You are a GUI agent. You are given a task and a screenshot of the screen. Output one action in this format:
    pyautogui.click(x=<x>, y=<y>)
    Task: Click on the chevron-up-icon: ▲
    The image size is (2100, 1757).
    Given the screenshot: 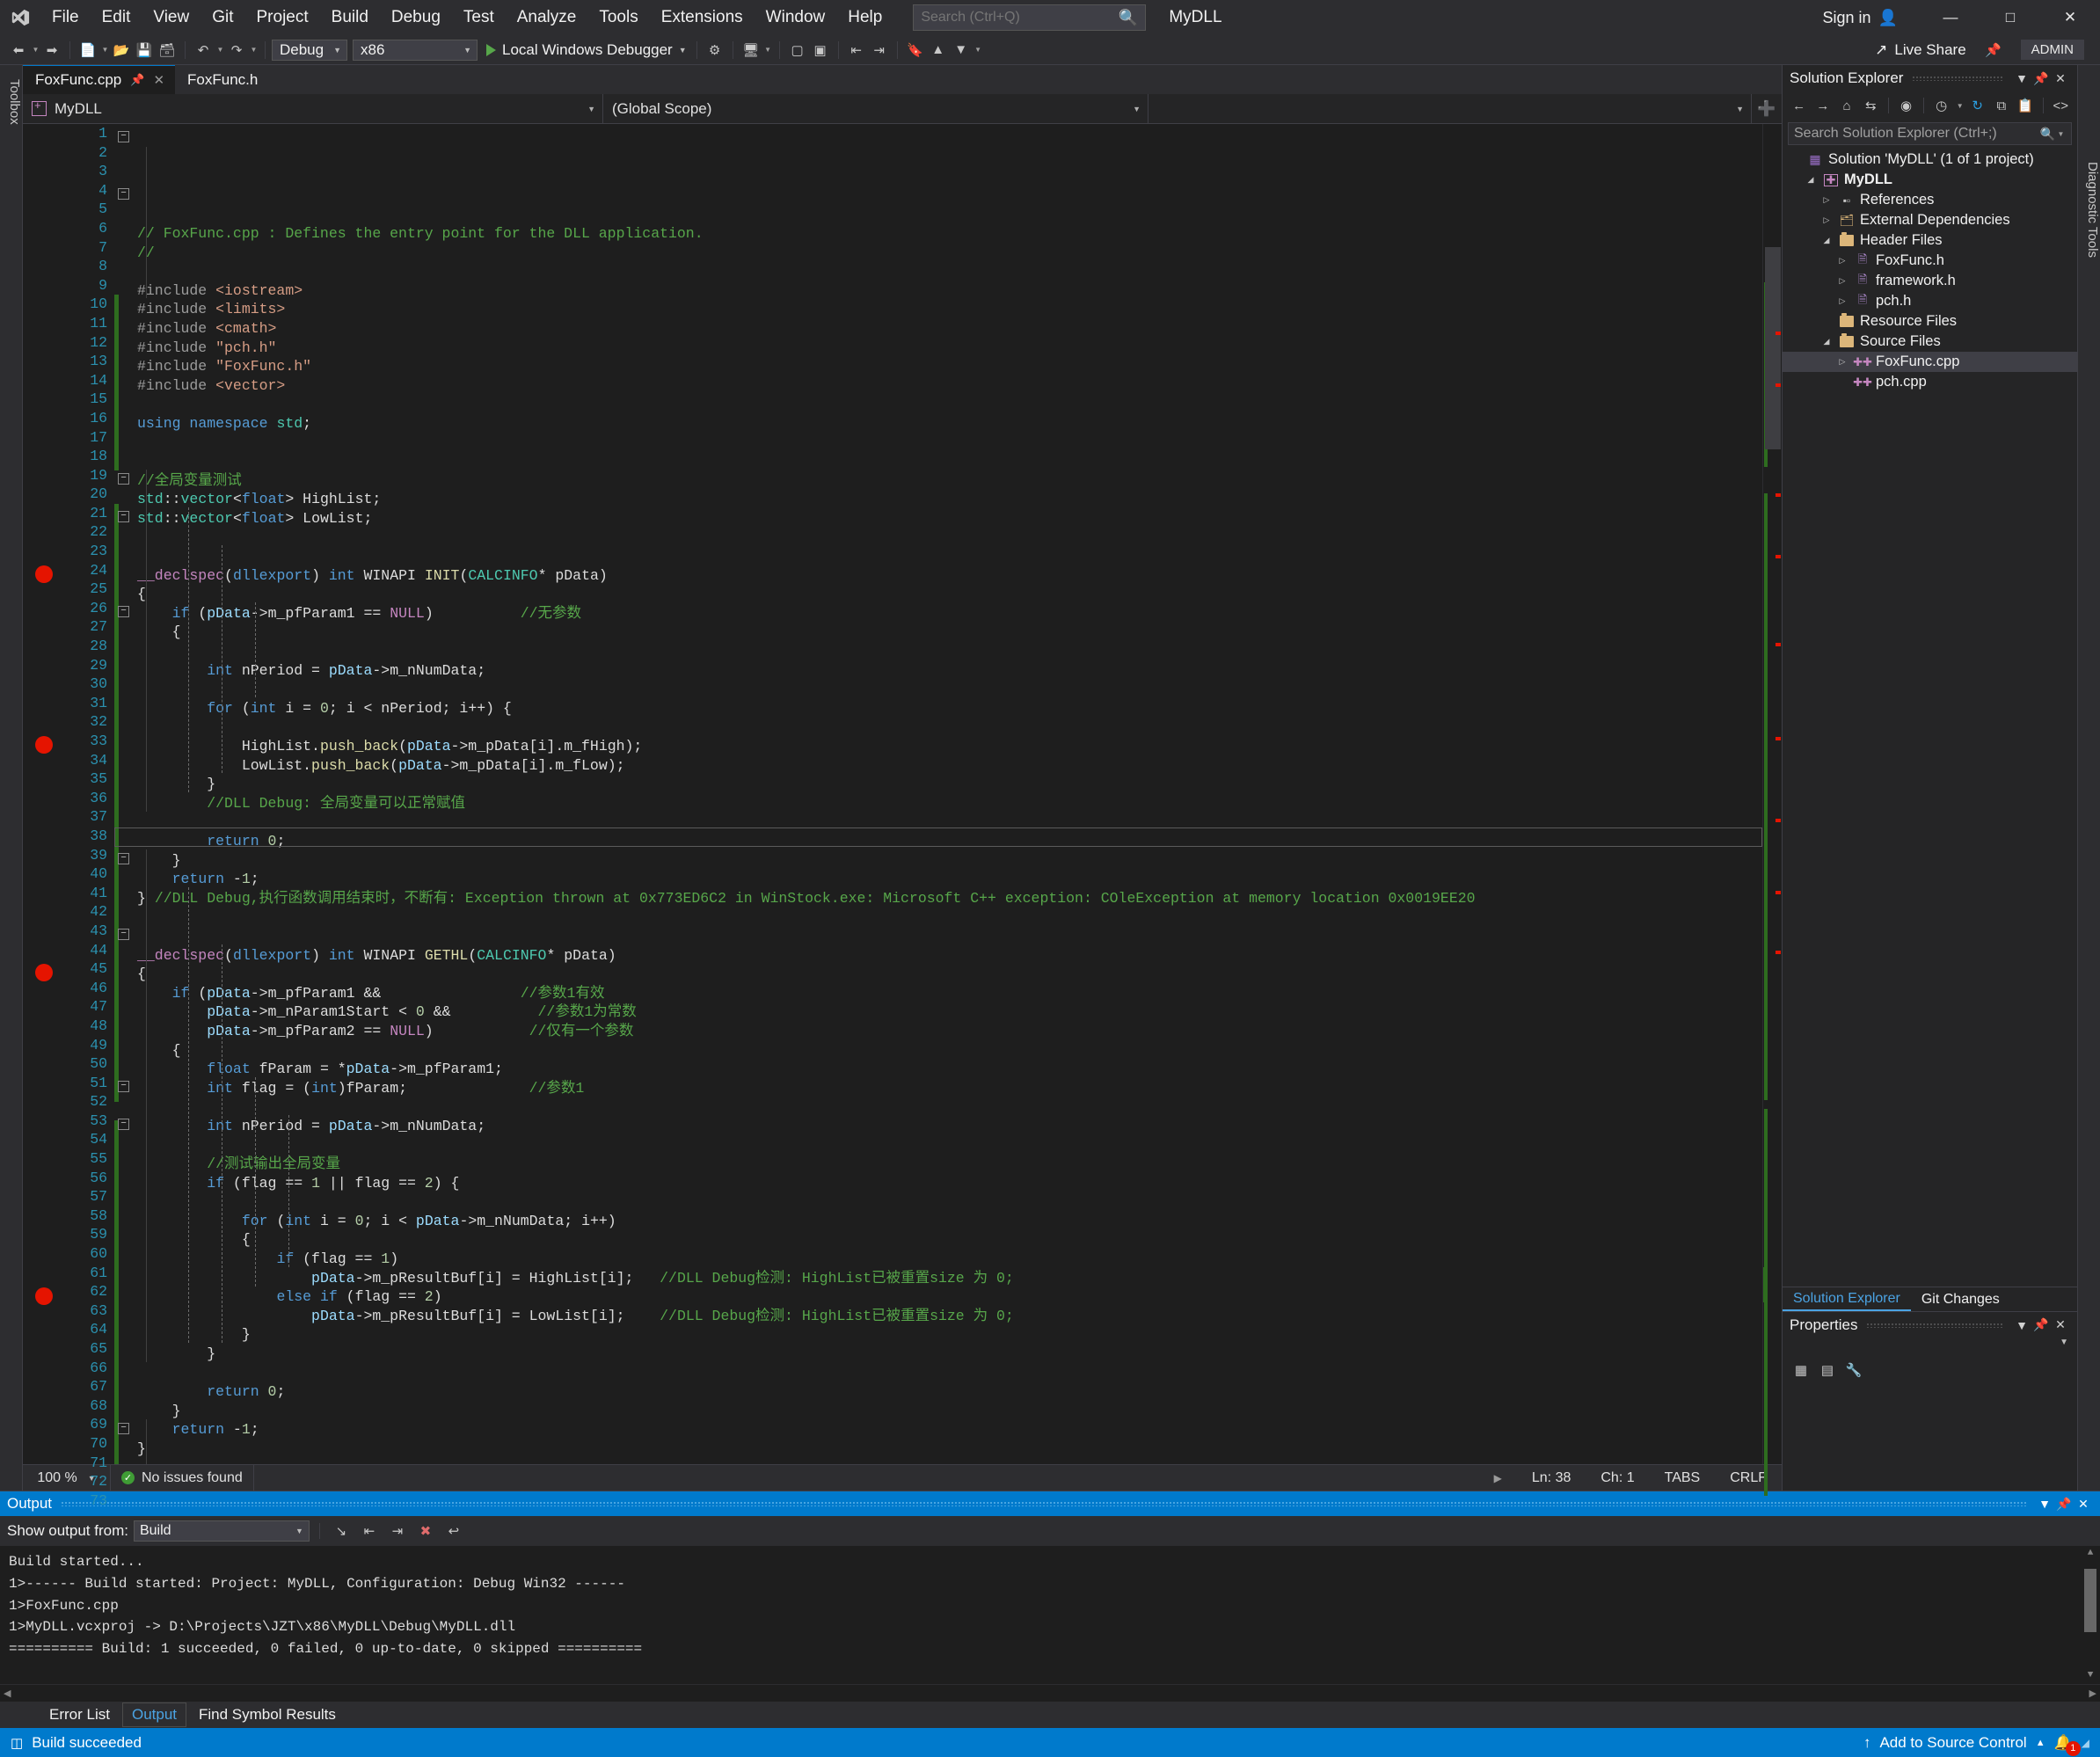 What is the action you would take?
    pyautogui.click(x=2041, y=1743)
    